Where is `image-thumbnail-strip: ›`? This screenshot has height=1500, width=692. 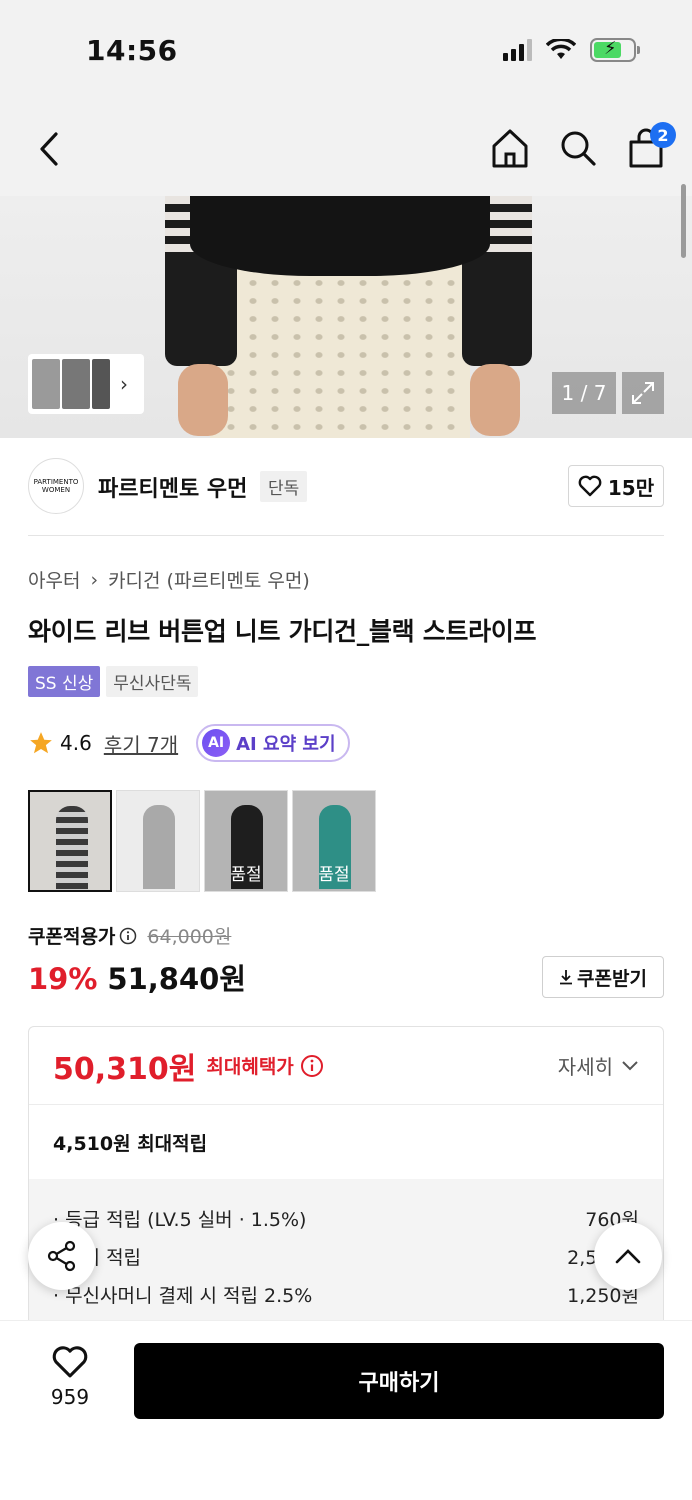
image-thumbnail-strip: › is located at coordinates (86, 384).